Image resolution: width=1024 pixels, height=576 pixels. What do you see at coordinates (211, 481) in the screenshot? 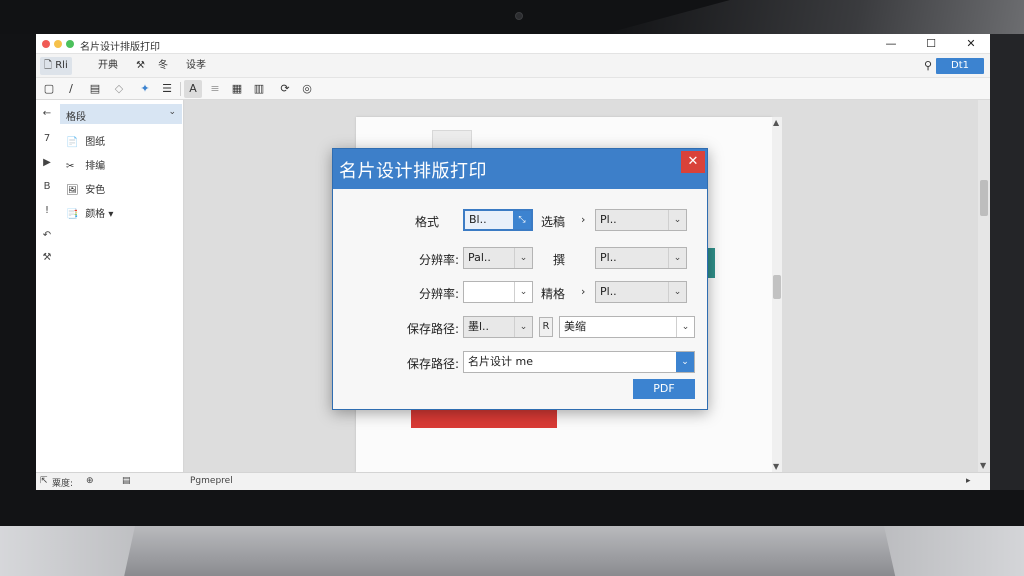
I see `status-page-label: Pgmeprel` at bounding box center [211, 481].